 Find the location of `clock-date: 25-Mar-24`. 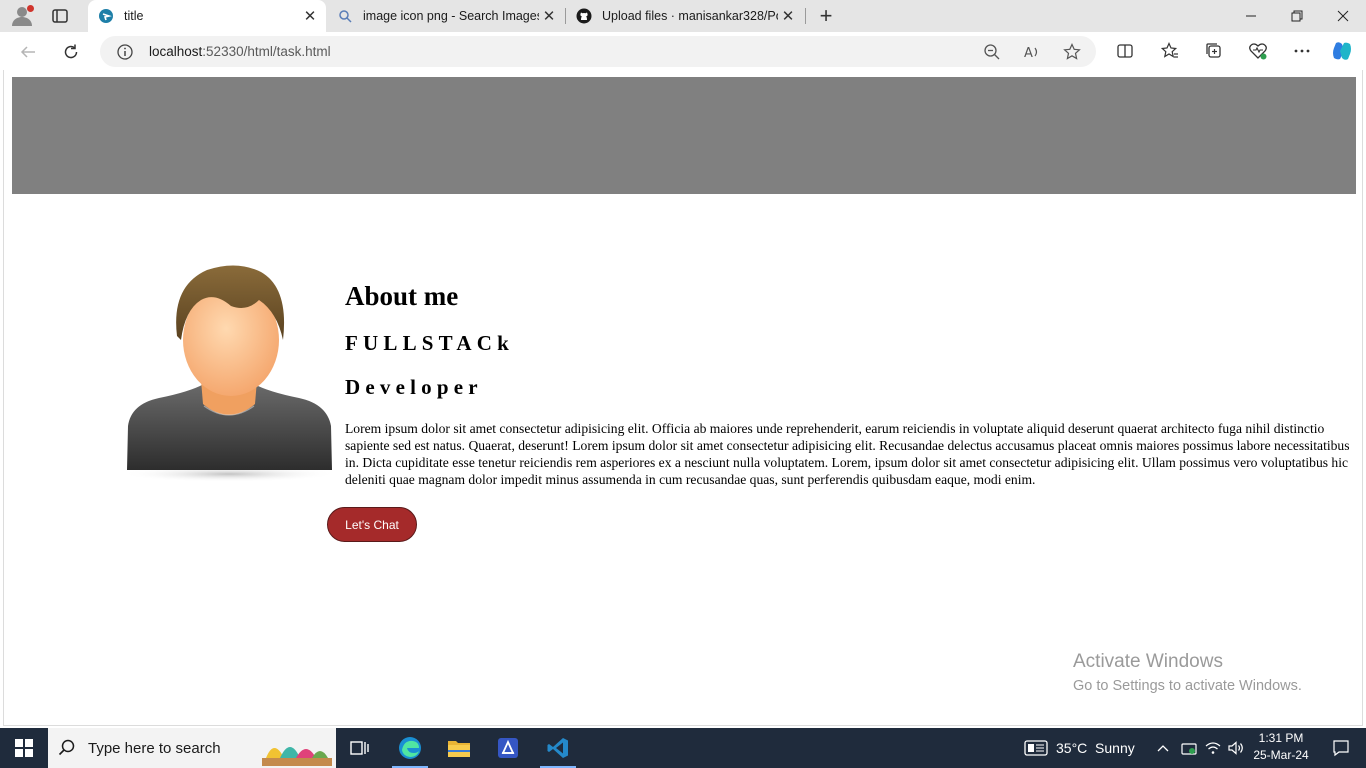

clock-date: 25-Mar-24 is located at coordinates (1281, 755).